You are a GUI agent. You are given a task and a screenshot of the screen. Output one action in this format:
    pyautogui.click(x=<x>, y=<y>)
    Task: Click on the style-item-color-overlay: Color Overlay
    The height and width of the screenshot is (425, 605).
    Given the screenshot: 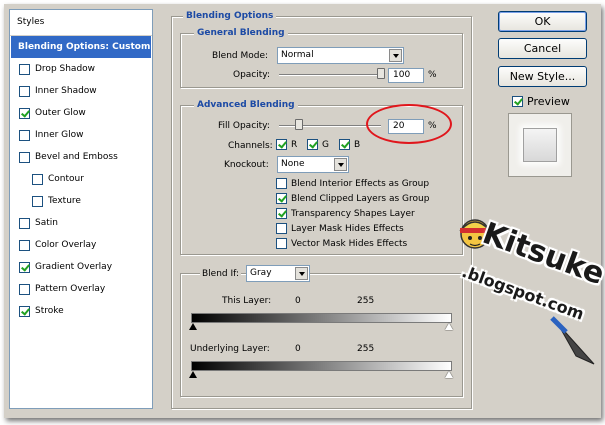 What is the action you would take?
    pyautogui.click(x=81, y=245)
    